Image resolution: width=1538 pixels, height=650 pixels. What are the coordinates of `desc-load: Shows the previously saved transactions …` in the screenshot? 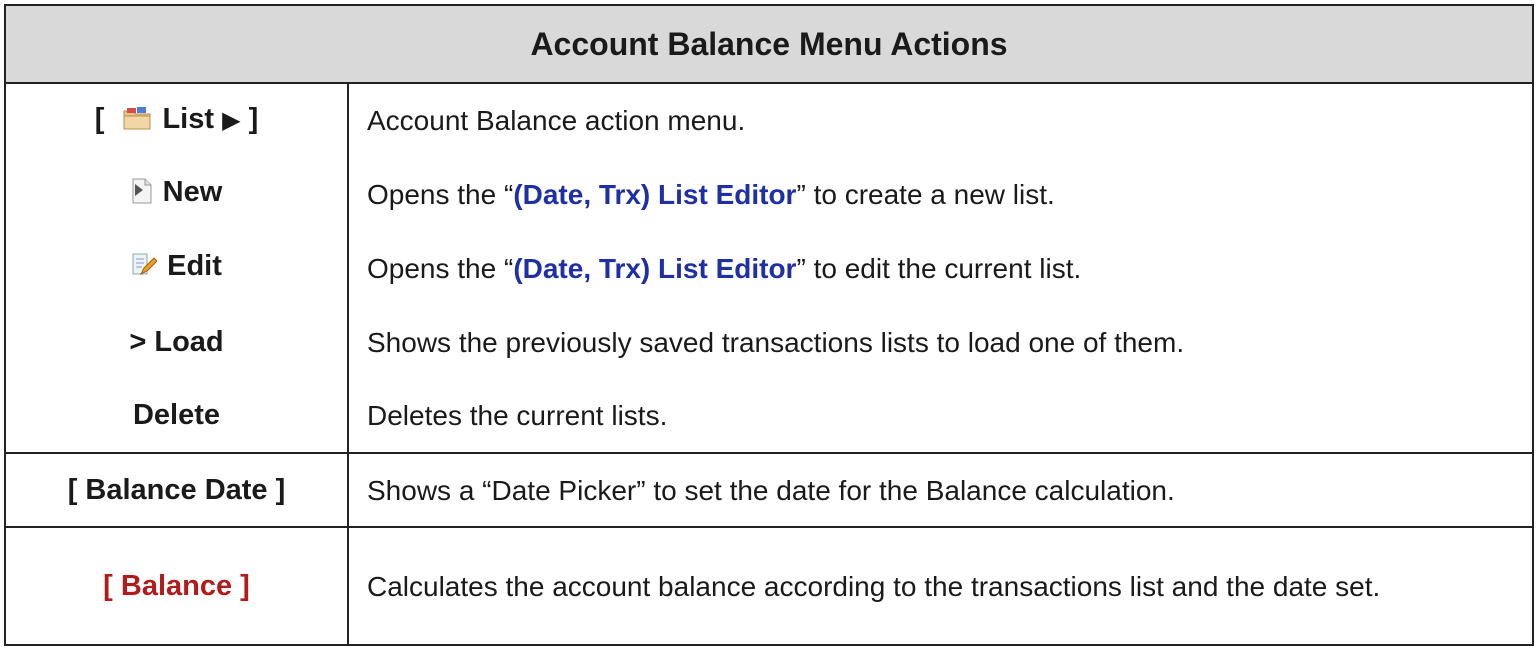 It's located at (940, 342).